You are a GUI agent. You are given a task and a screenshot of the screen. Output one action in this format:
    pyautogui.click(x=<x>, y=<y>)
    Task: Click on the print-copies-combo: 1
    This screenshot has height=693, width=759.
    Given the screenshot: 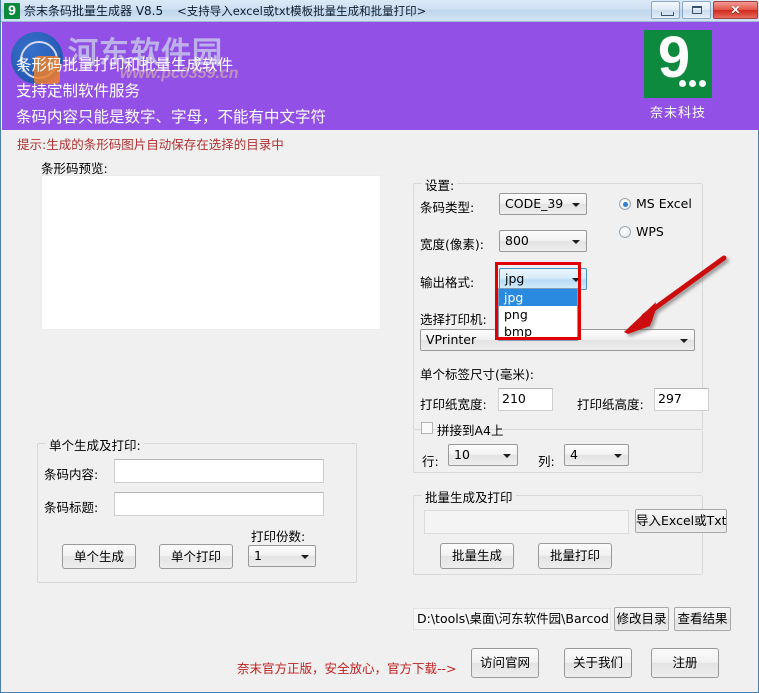 What is the action you would take?
    pyautogui.click(x=282, y=556)
    